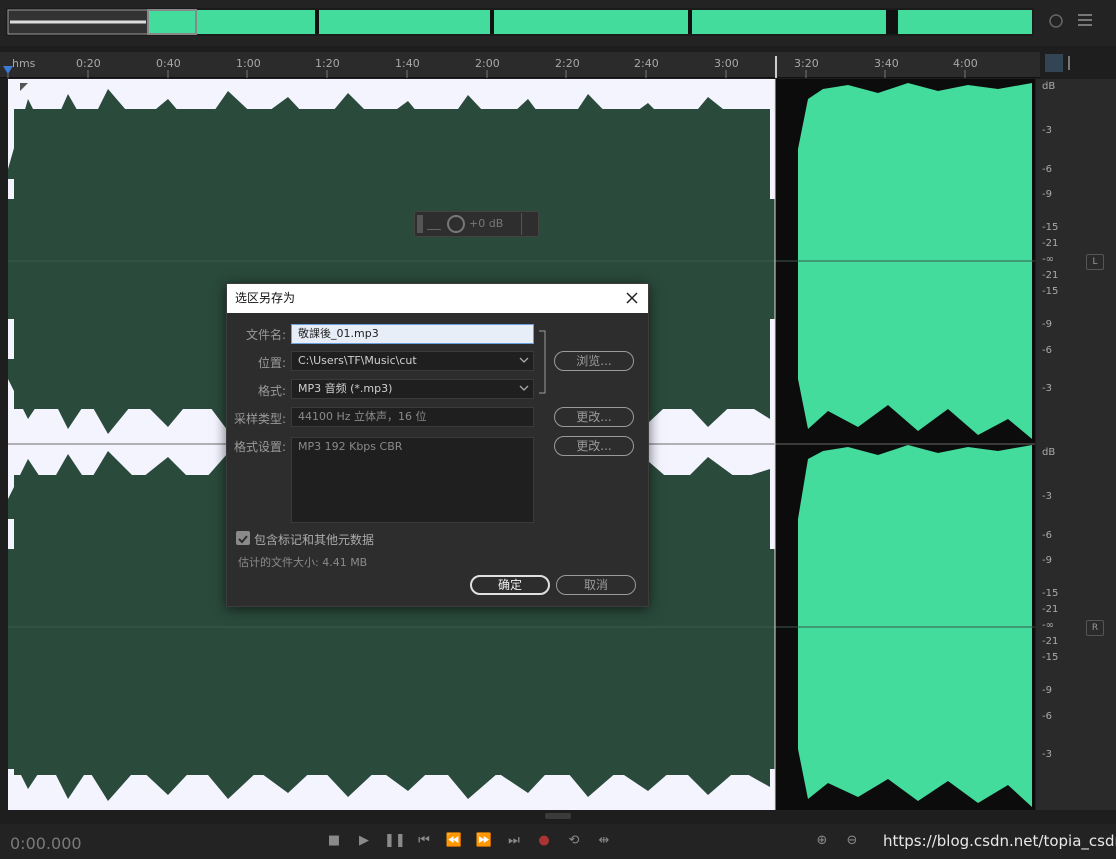  What do you see at coordinates (484, 67) in the screenshot?
I see `ruler-ticks` at bounding box center [484, 67].